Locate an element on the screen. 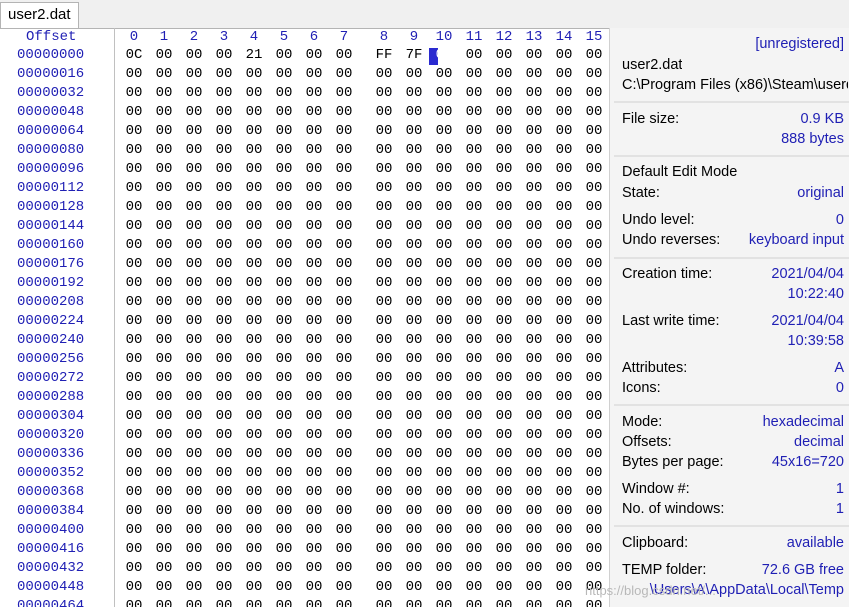  hex-row: 00000256 00 00 00 00 00 00 00 00 00 00 00 00 00 00 00 00 is located at coordinates (303, 359).